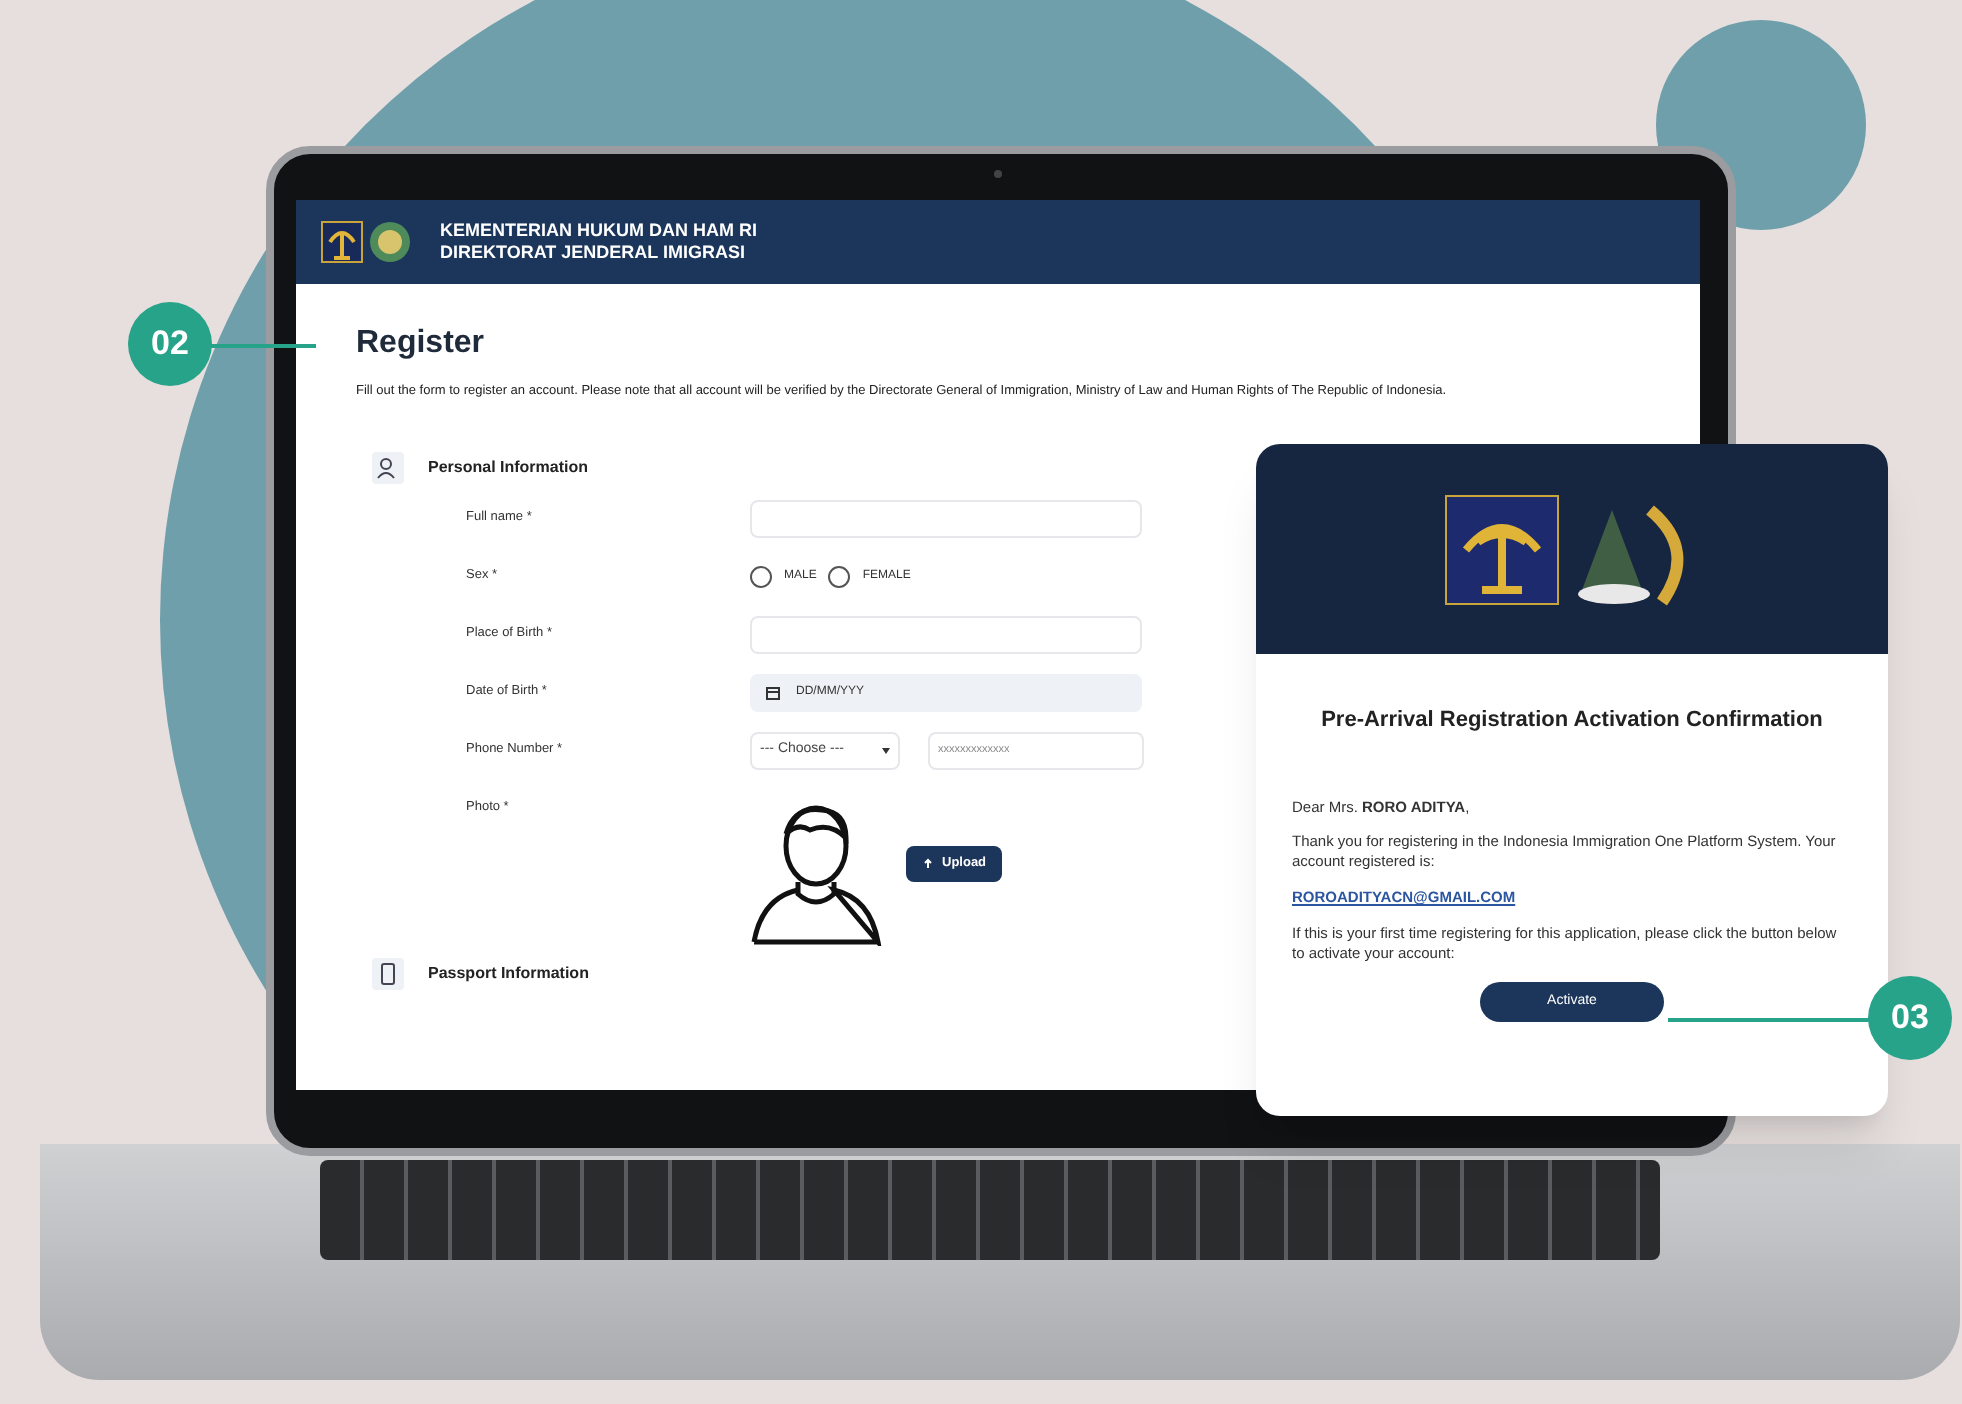  Describe the element at coordinates (388, 974) in the screenshot. I see `passport-icon` at that location.